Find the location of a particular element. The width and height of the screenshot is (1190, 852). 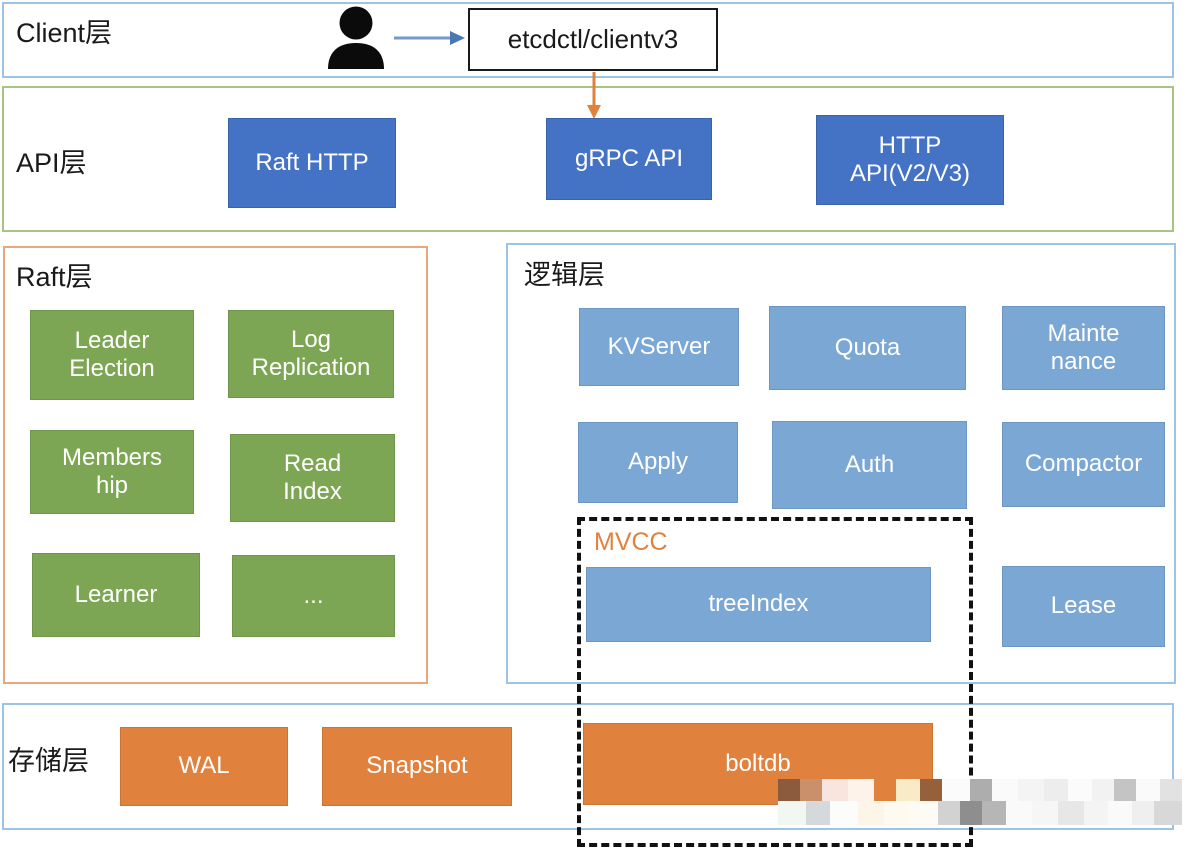

client-layer-label: Client层 is located at coordinates (64, 33).